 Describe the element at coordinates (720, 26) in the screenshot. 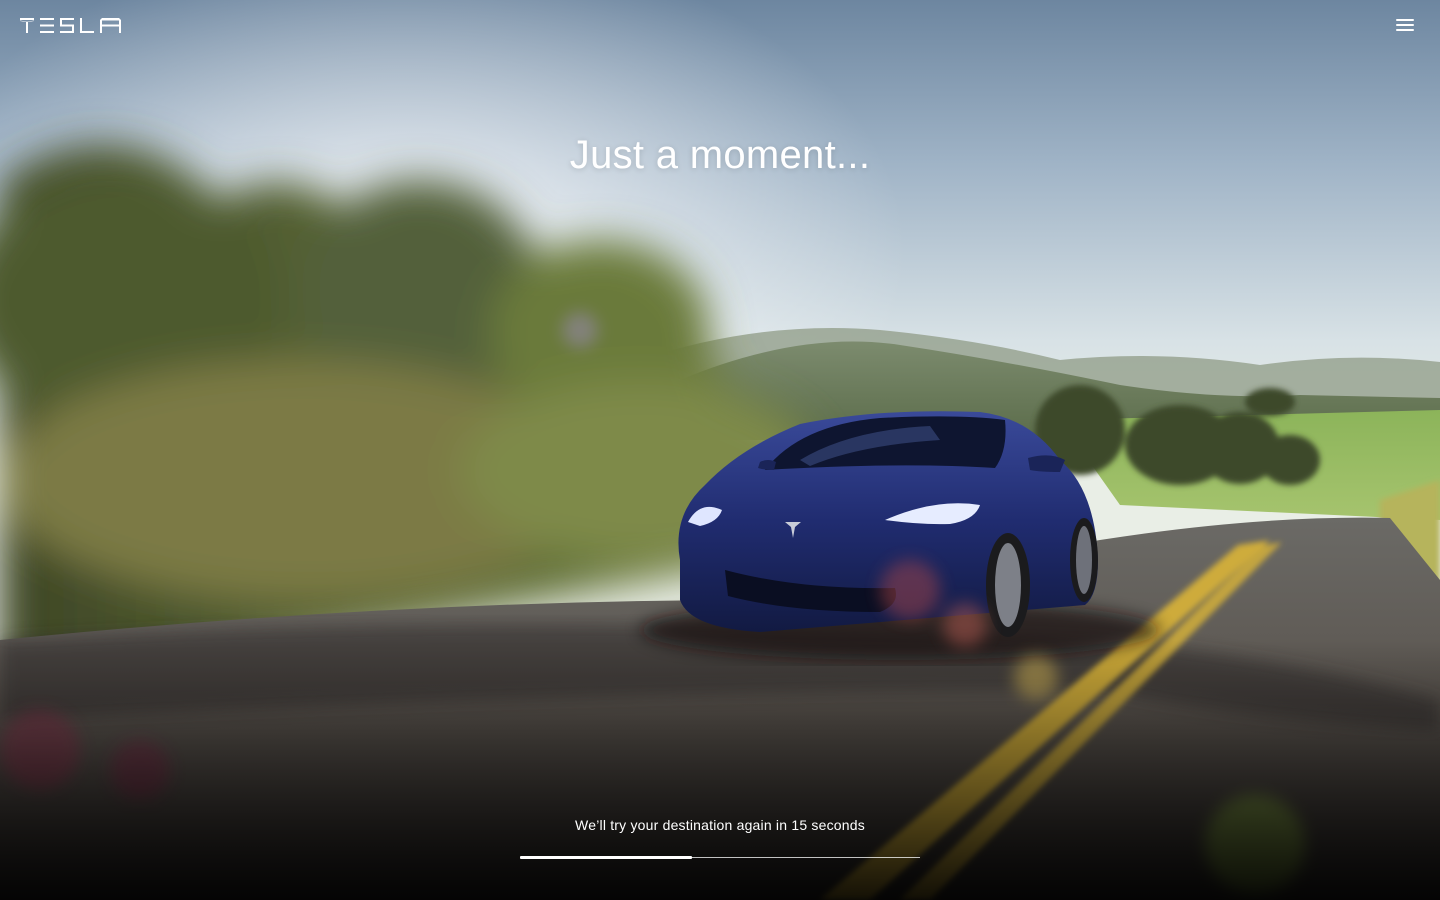

I see `top-navigation-bar: TESLA` at that location.